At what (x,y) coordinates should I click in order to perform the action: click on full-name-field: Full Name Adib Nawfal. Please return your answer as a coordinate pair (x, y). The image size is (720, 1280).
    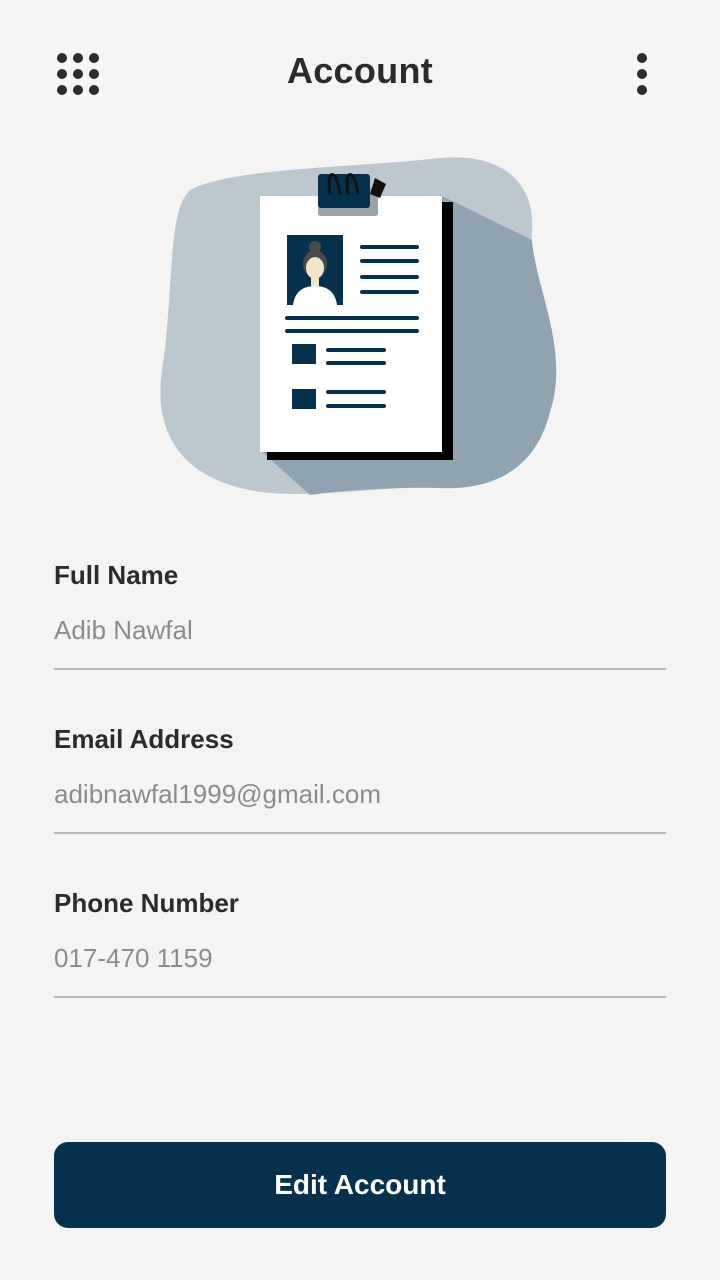
    Looking at the image, I should click on (360, 615).